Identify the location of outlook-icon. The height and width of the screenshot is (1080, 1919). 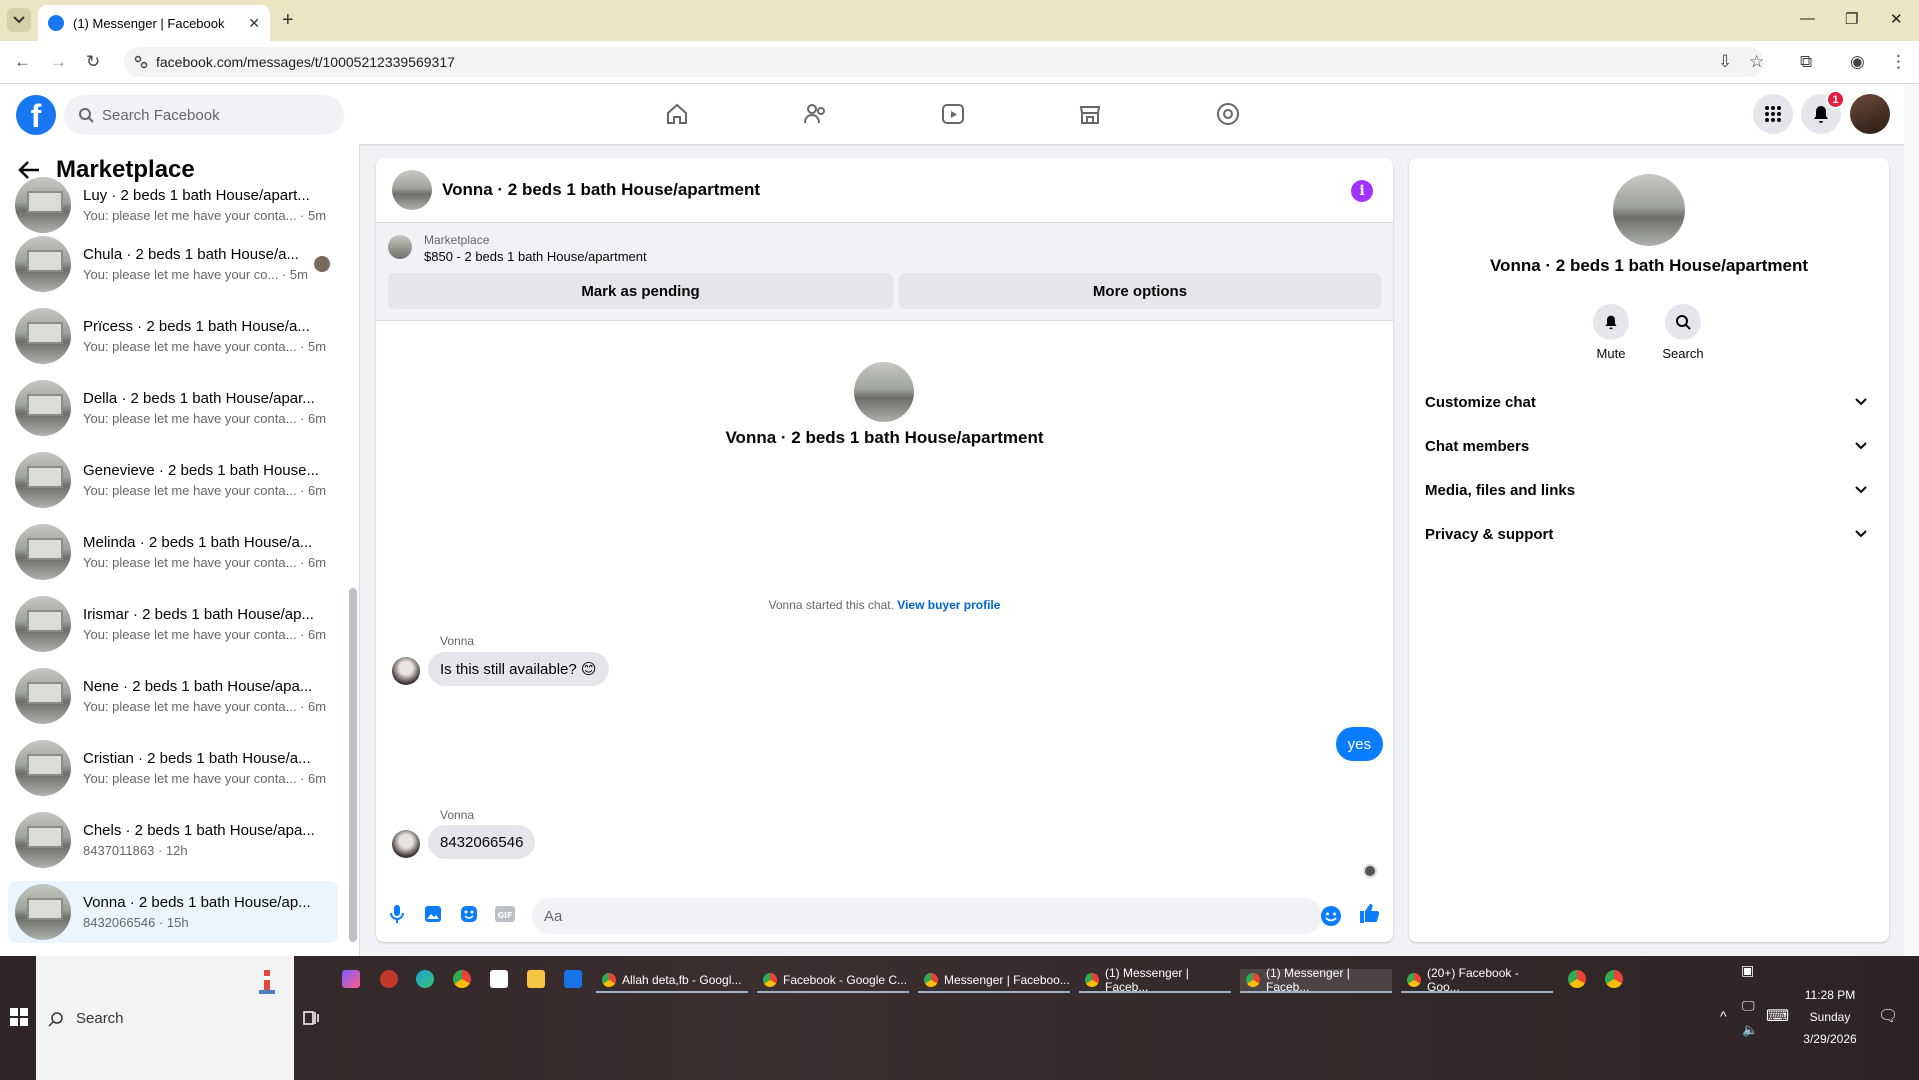
(573, 979).